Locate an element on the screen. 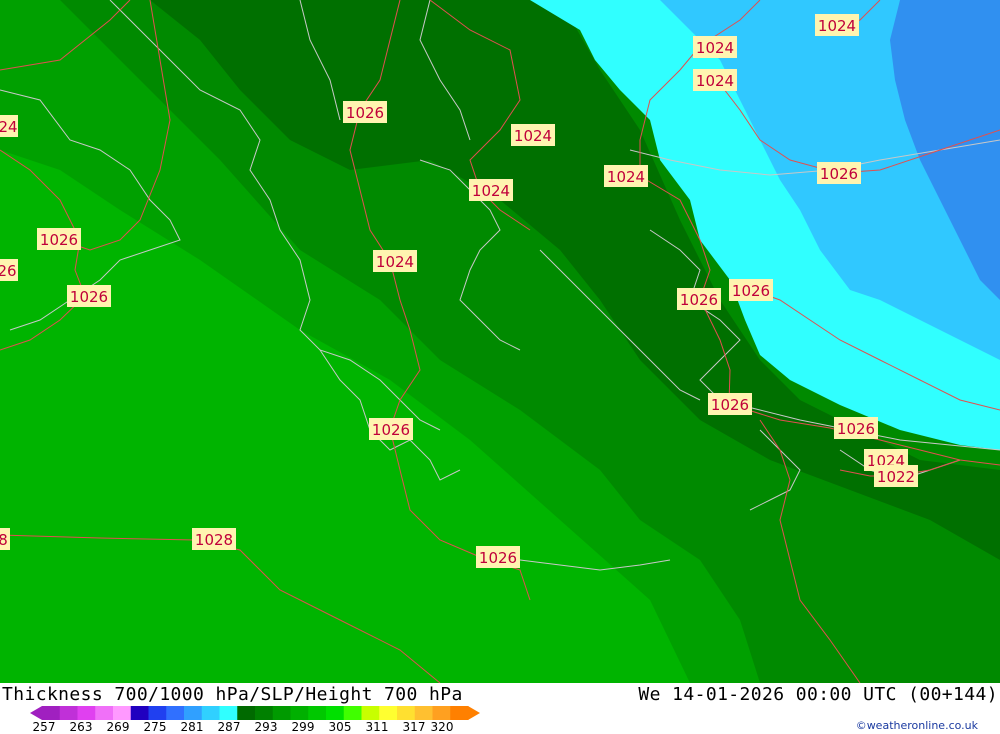 This screenshot has height=734, width=1000. legend-left-arrow is located at coordinates (36, 713).